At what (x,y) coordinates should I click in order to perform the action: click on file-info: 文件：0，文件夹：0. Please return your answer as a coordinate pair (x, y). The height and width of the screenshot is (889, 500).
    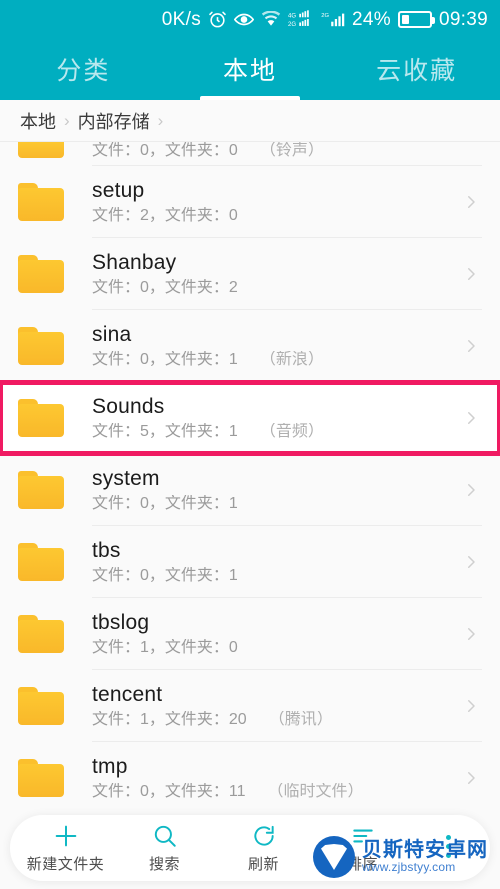
    Looking at the image, I should click on (165, 150).